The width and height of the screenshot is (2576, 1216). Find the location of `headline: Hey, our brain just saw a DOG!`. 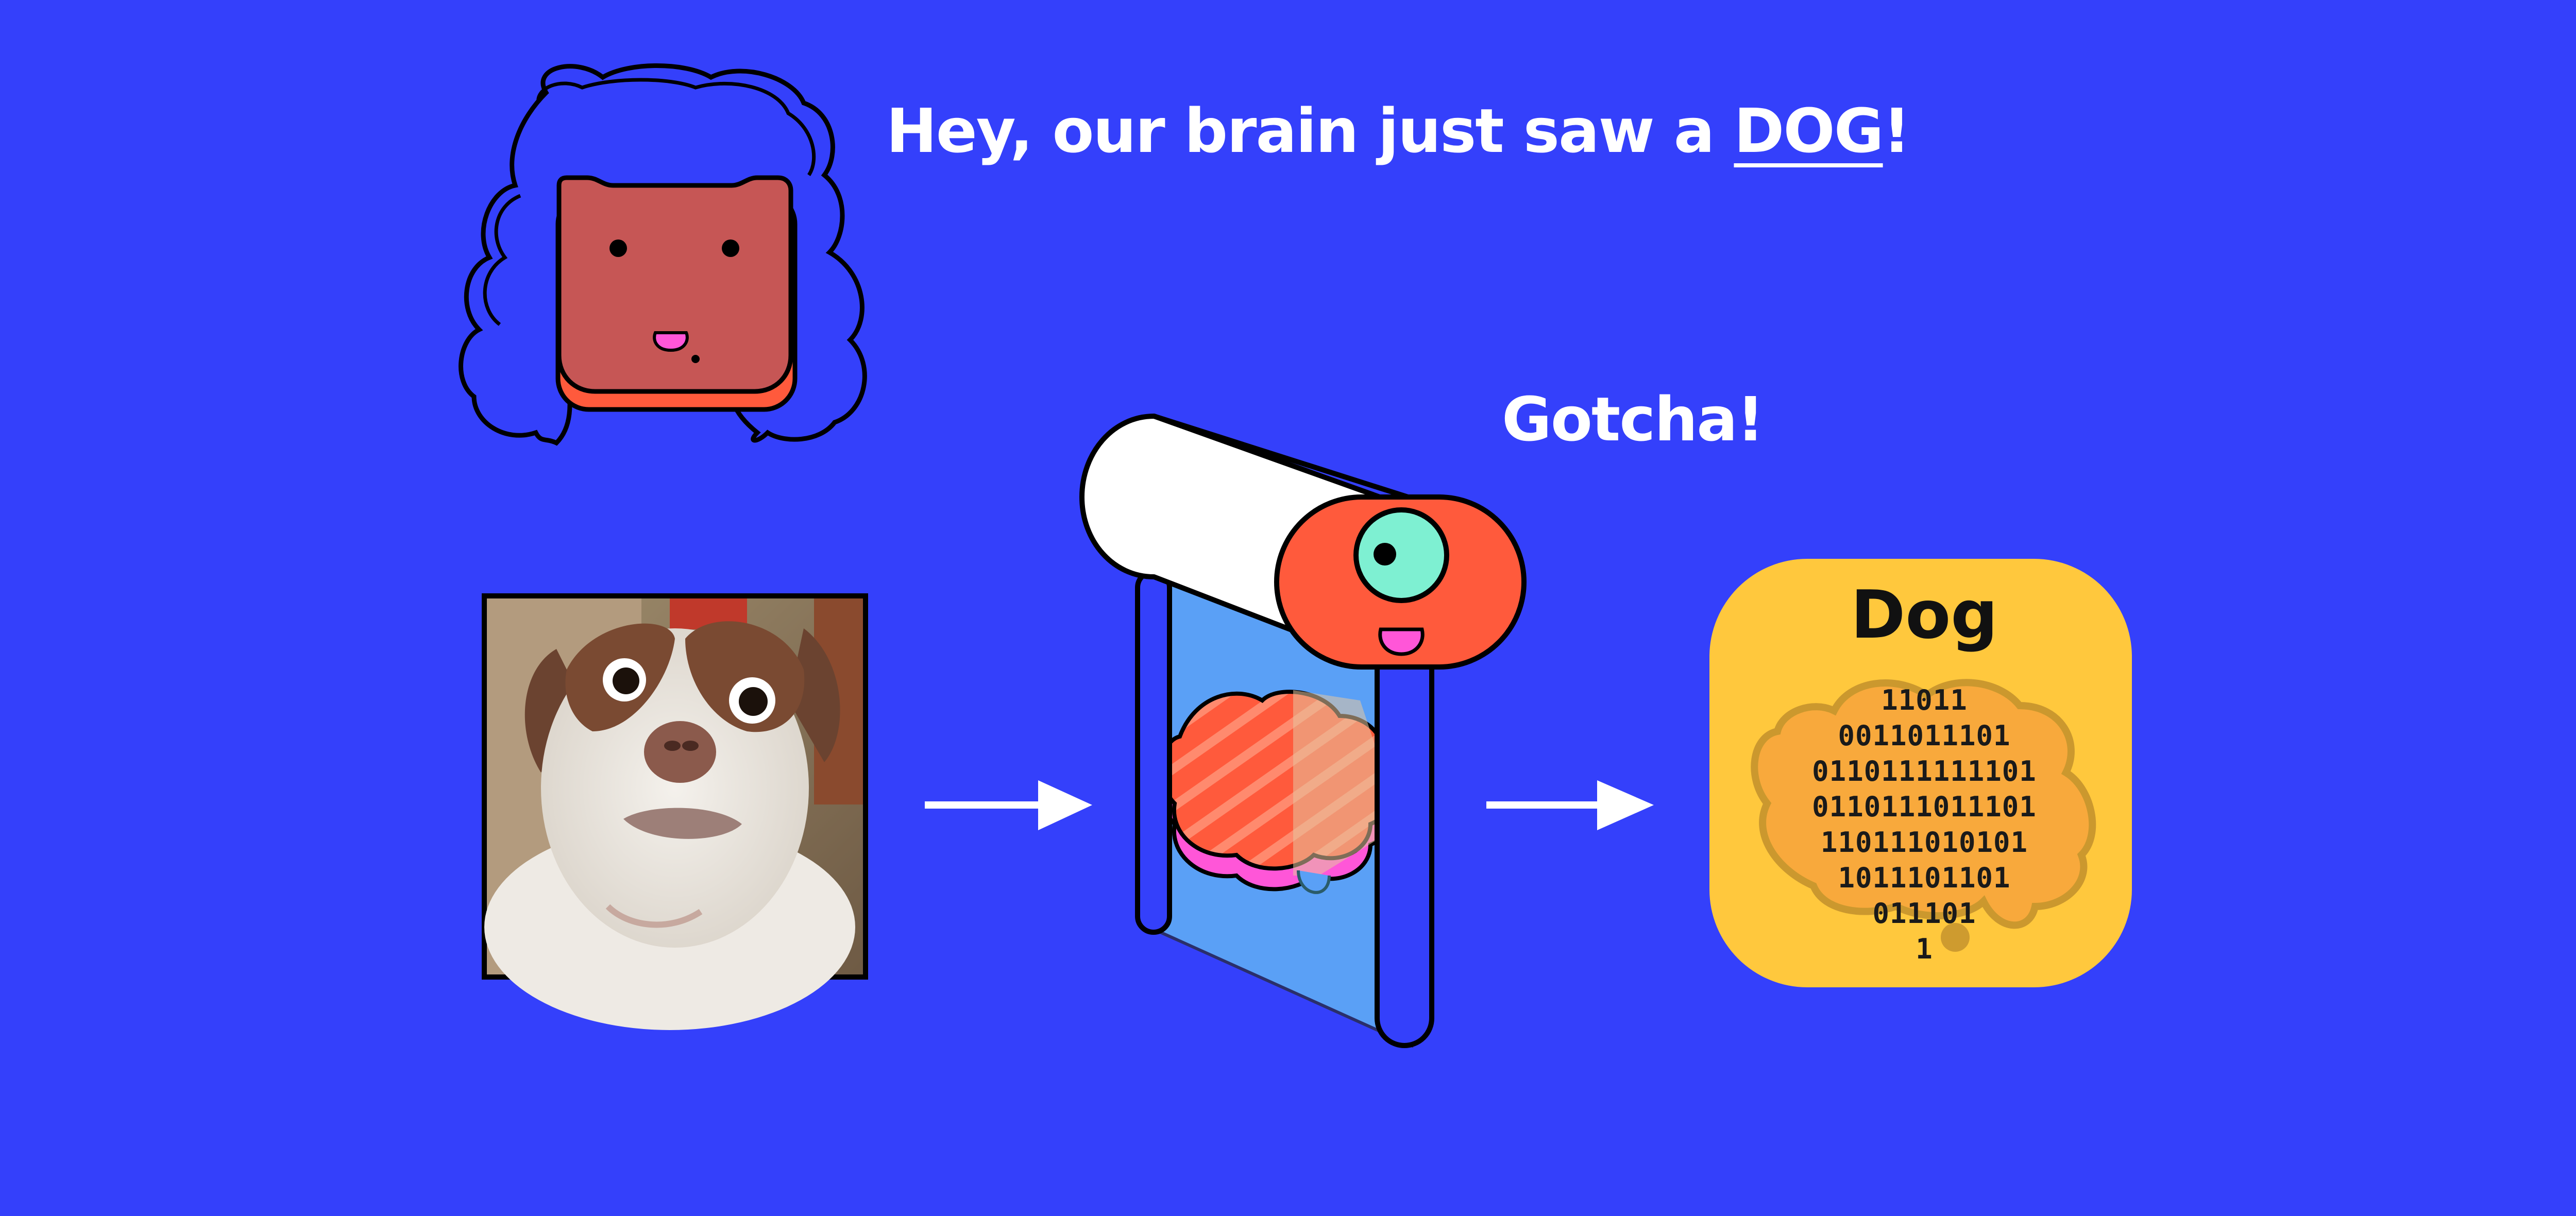

headline: Hey, our brain just saw a DOG! is located at coordinates (1398, 130).